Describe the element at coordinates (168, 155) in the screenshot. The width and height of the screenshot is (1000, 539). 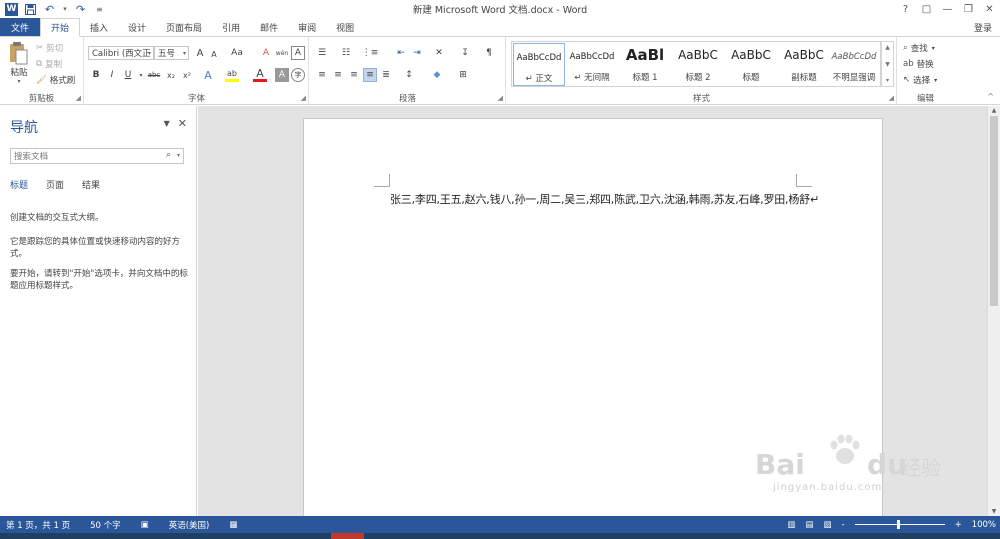
I see `search-icon: ⌕` at that location.